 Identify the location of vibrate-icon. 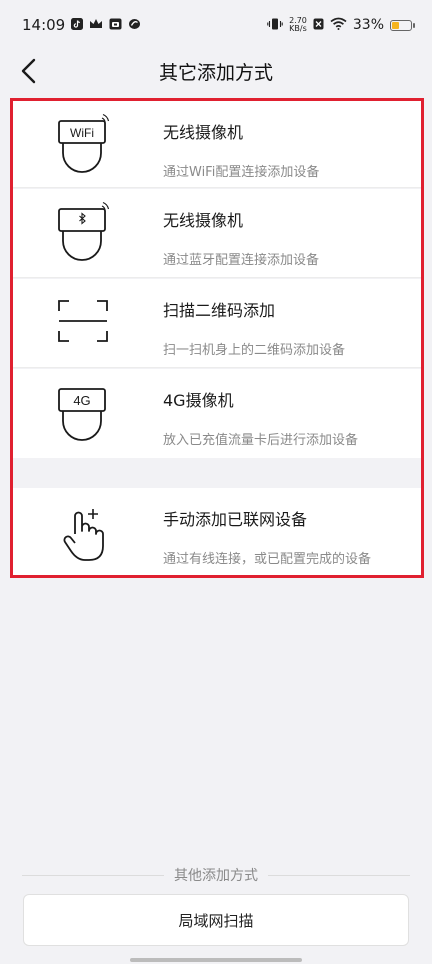
(275, 25).